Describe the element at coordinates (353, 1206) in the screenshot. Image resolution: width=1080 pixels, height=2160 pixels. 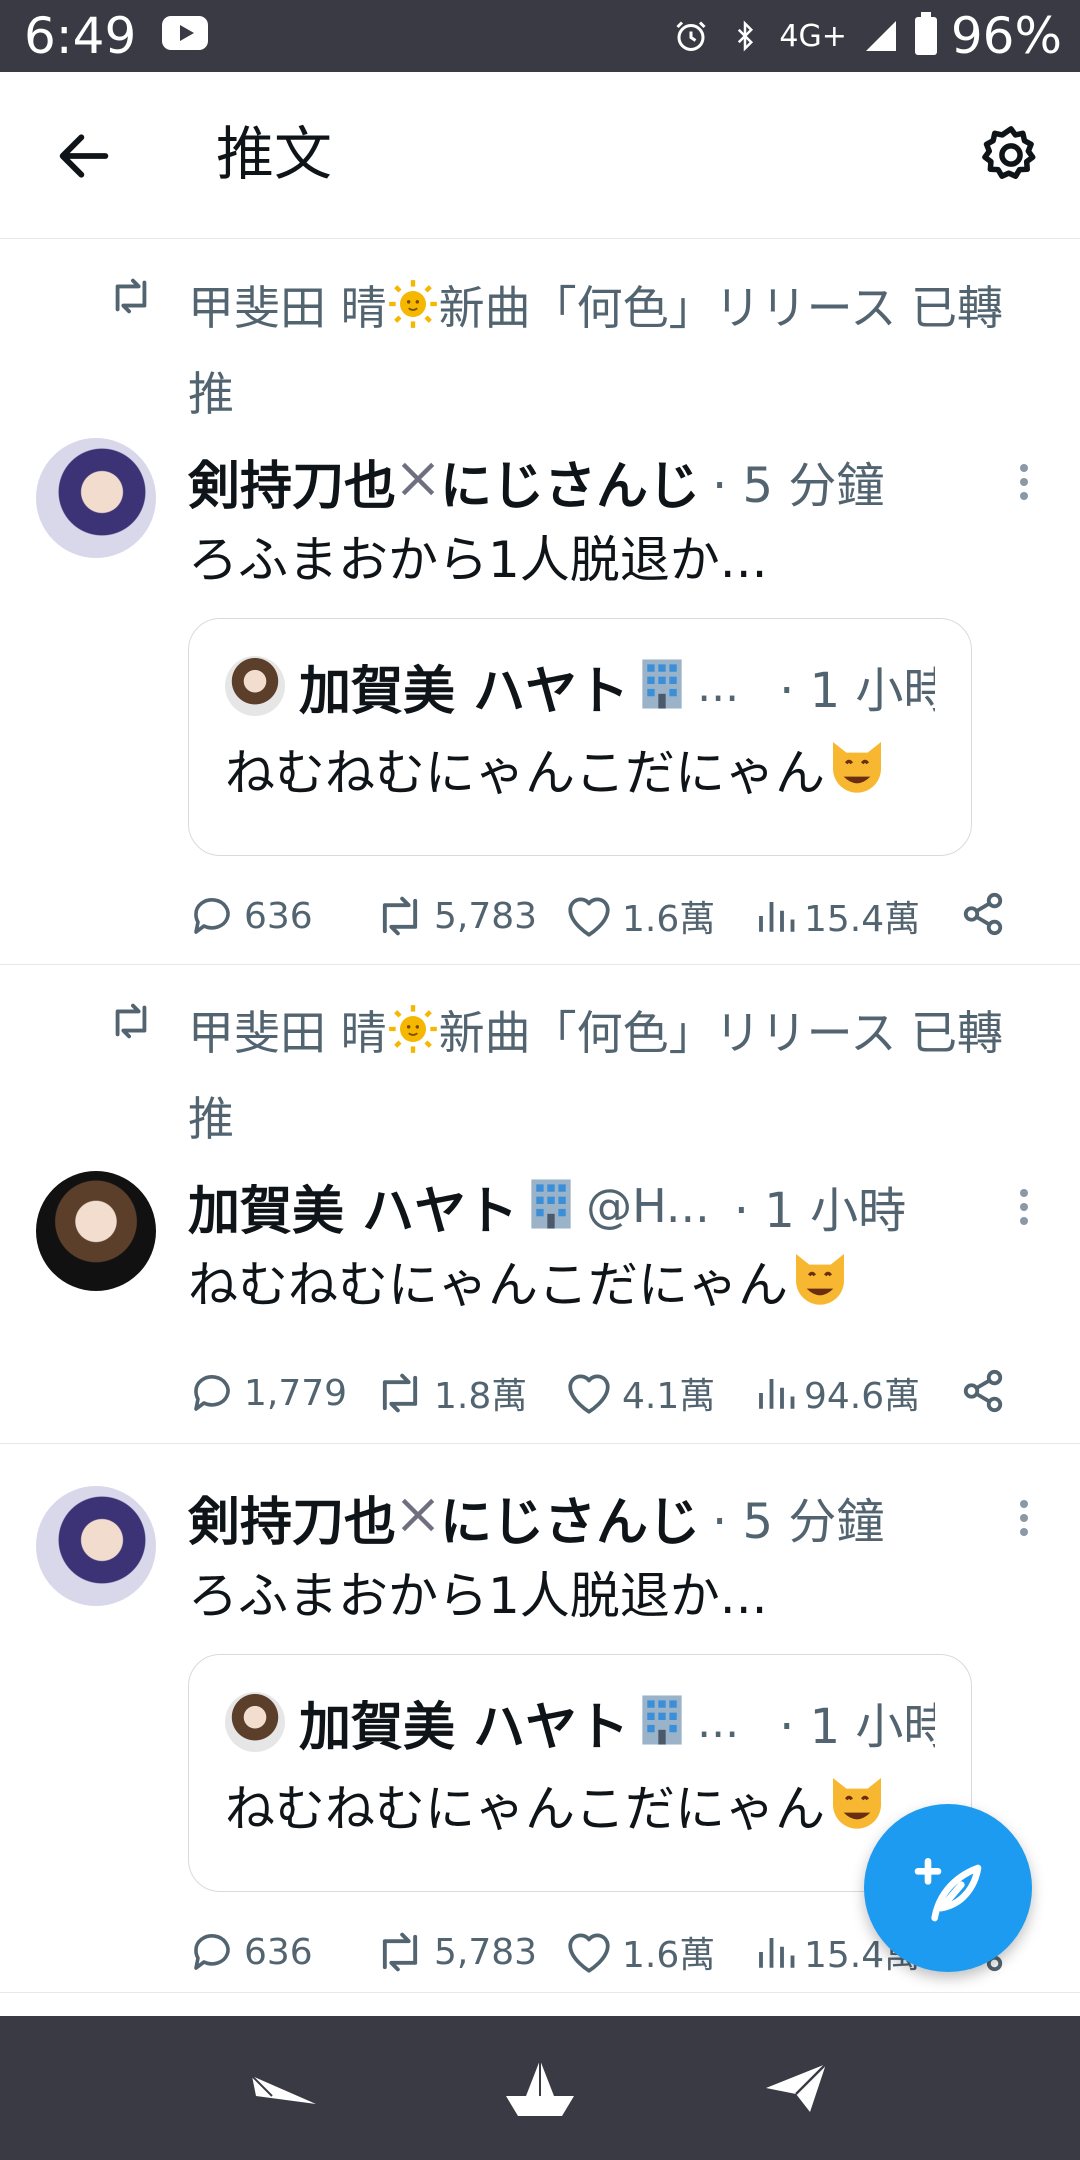
I see `author-name: 加賀美 ハヤト` at that location.